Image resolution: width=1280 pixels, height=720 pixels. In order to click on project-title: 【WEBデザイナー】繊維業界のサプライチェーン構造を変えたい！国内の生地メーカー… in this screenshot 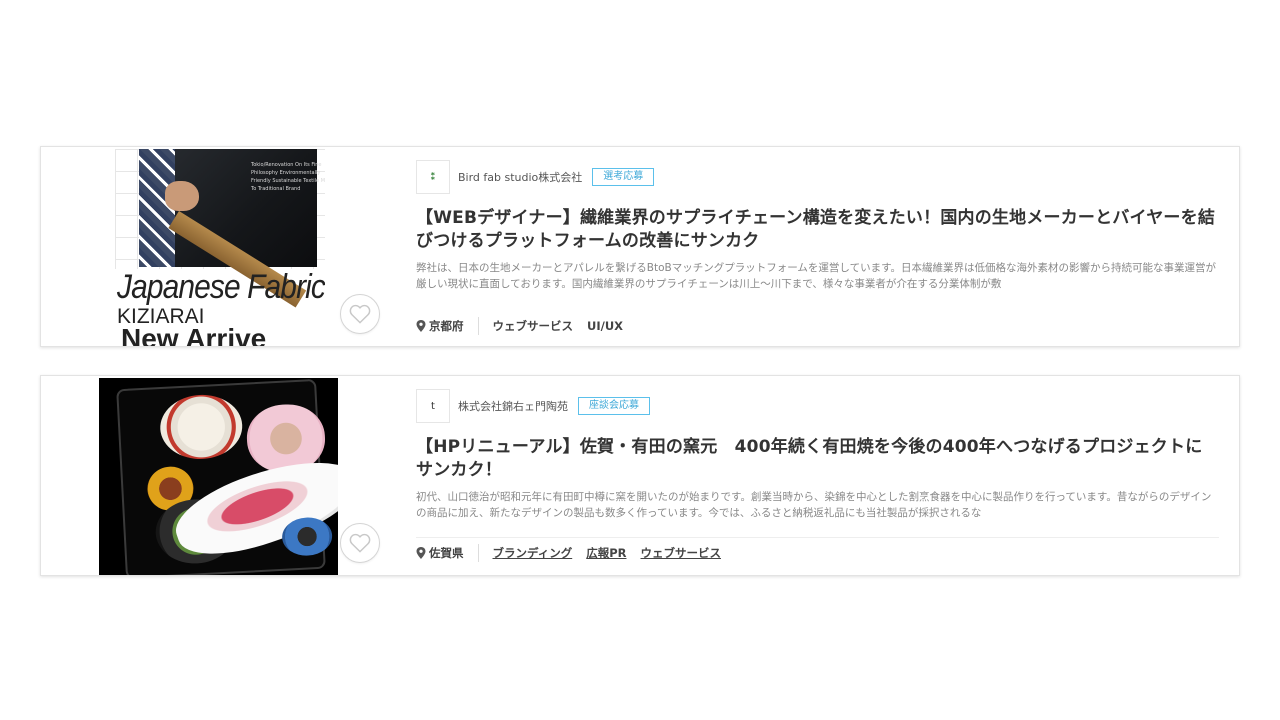, I will do `click(817, 230)`.